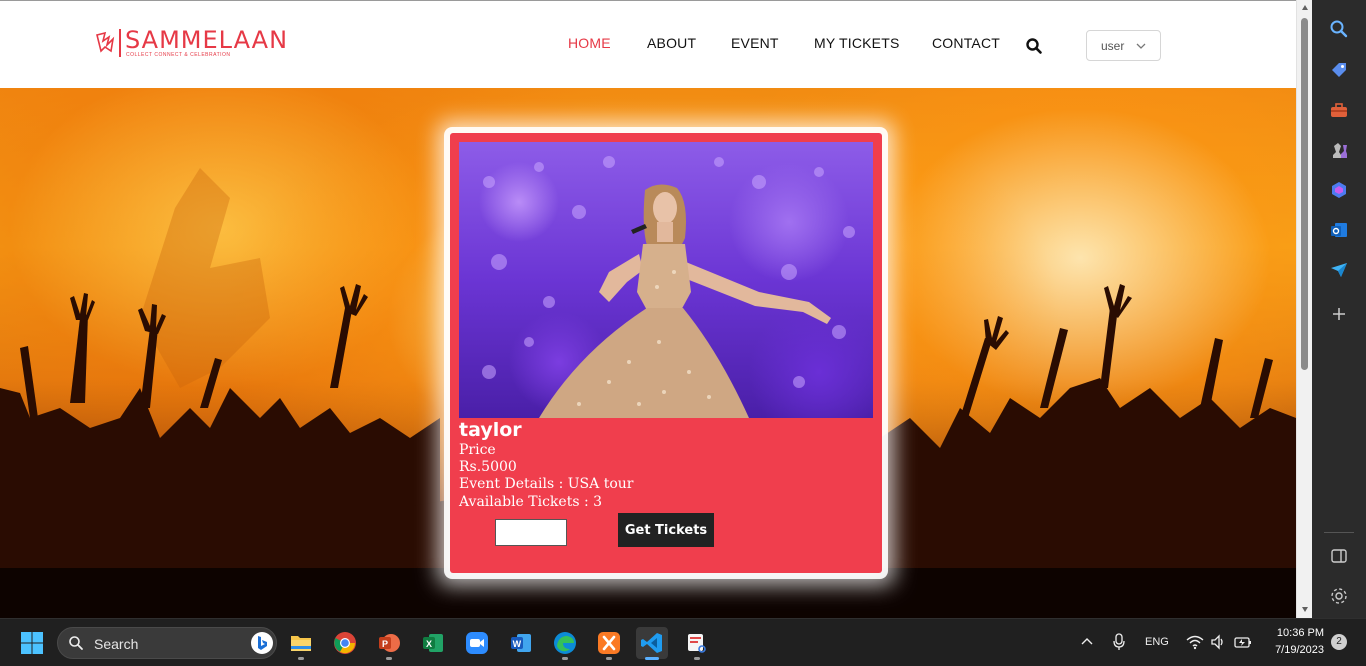 The image size is (1366, 666). I want to click on logo-divider, so click(120, 43).